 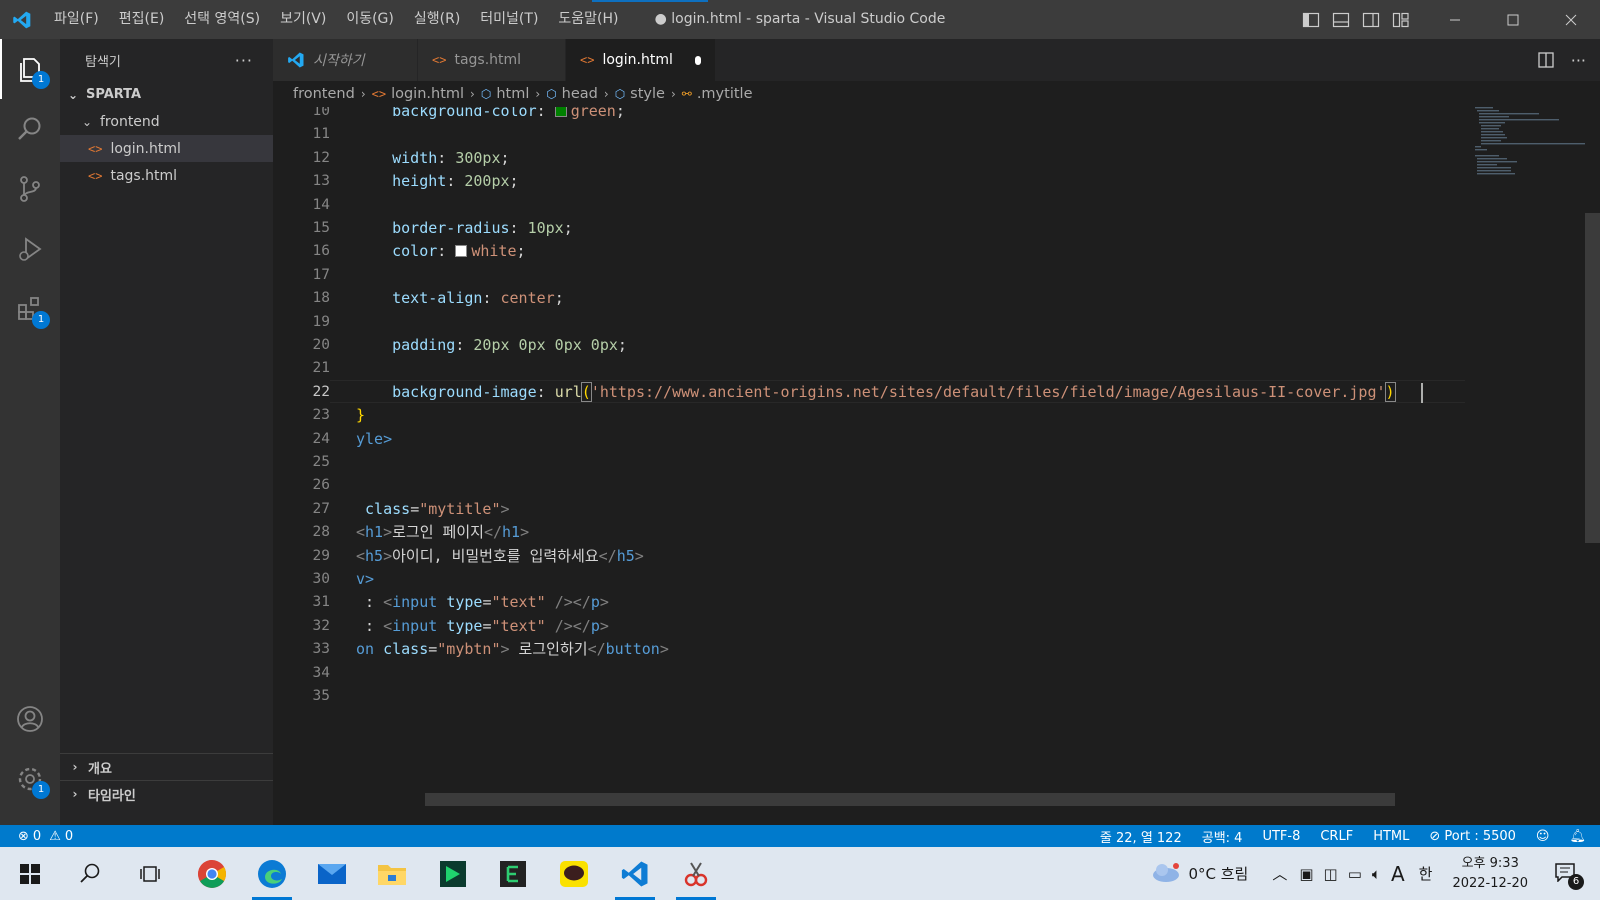 I want to click on manage-button: 1, so click(x=30, y=779).